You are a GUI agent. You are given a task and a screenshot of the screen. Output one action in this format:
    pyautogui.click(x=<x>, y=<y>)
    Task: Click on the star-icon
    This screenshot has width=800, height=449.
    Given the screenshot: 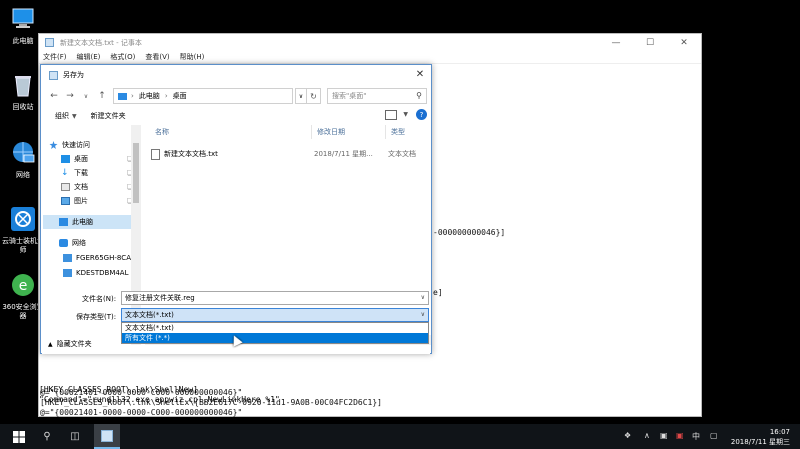 What is the action you would take?
    pyautogui.click(x=53, y=145)
    